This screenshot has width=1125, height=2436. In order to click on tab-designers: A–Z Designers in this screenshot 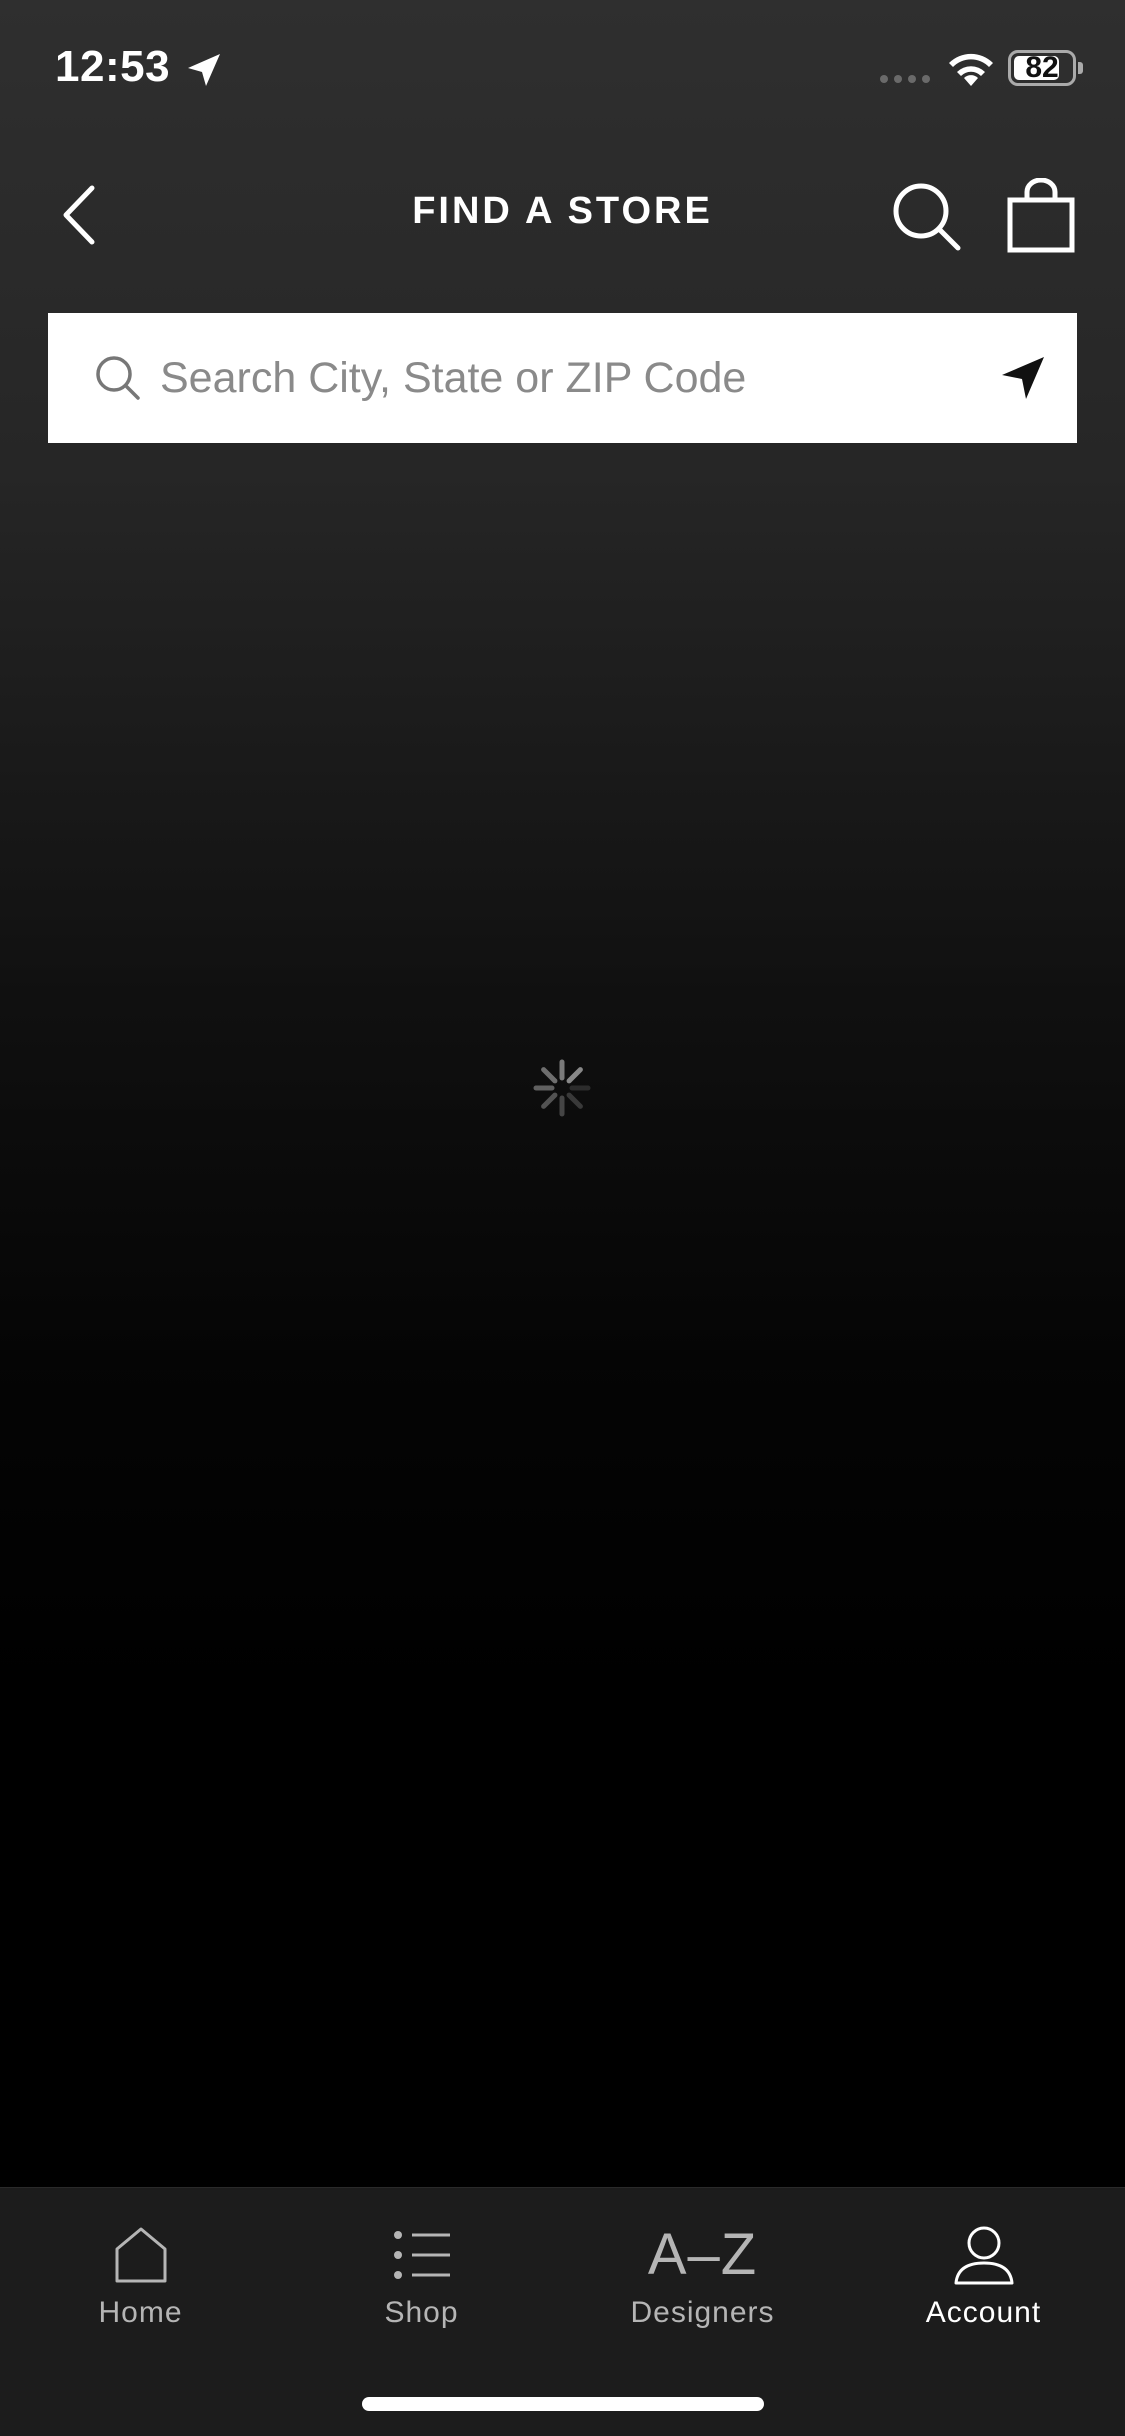, I will do `click(702, 2278)`.